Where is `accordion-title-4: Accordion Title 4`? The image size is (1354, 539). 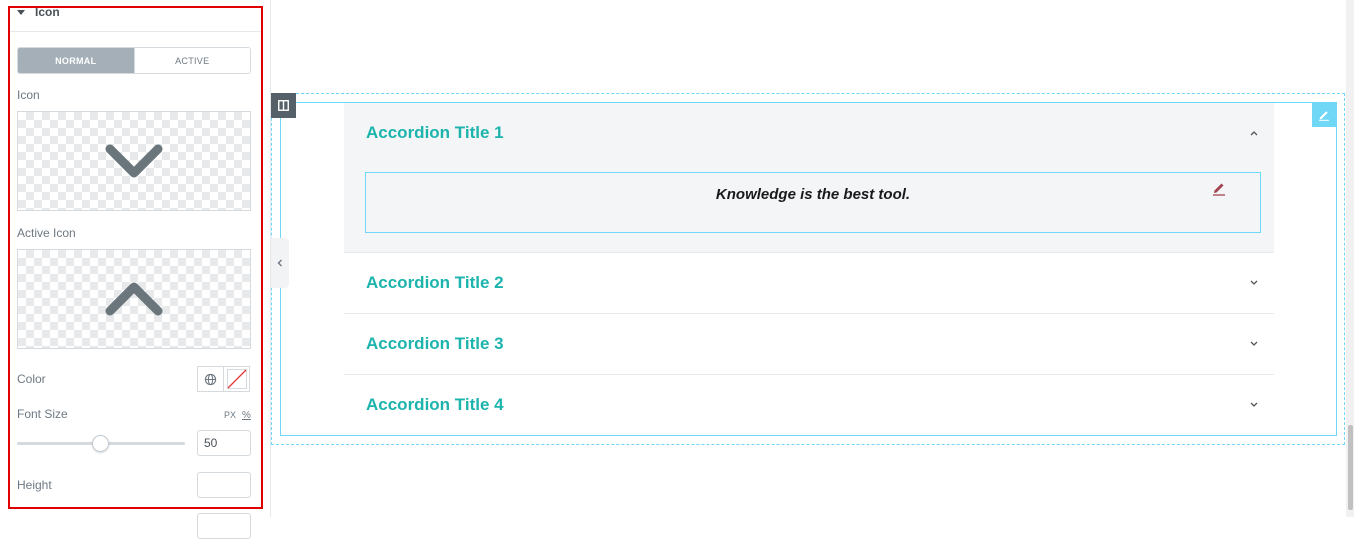 accordion-title-4: Accordion Title 4 is located at coordinates (809, 405).